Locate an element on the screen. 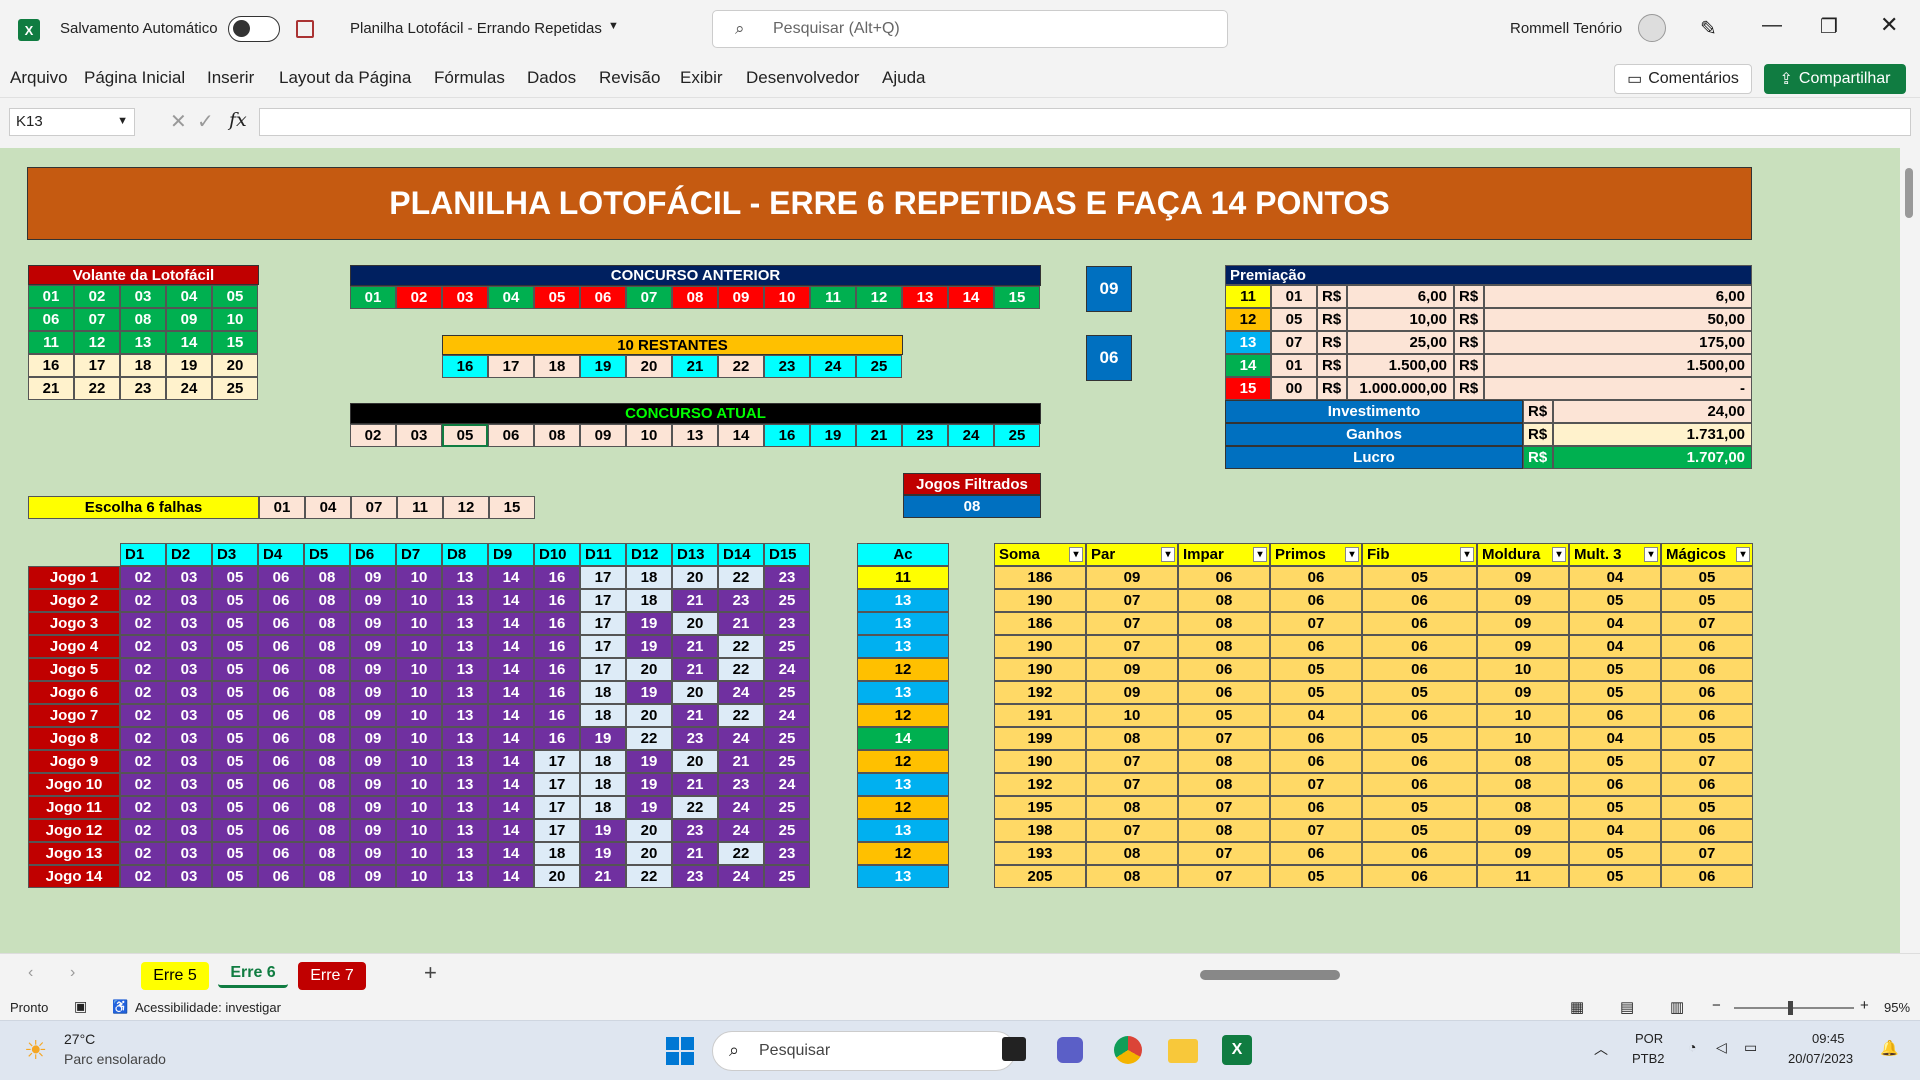 The image size is (1920, 1080). tab-erre-5: Erre 5 is located at coordinates (175, 976).